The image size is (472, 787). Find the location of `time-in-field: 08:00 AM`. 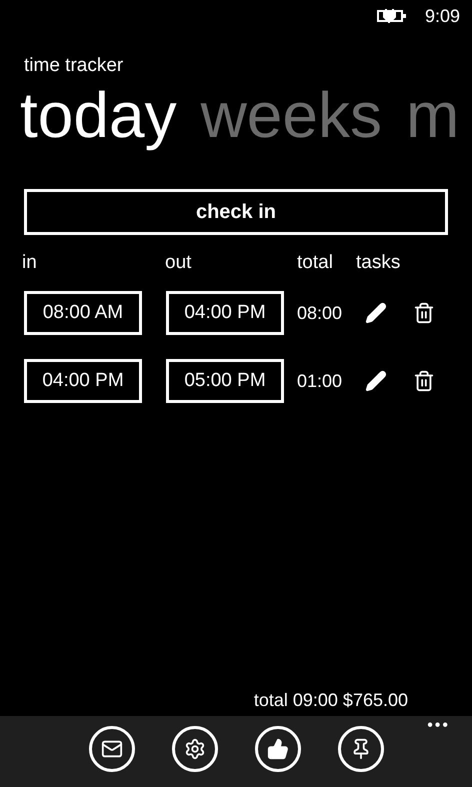

time-in-field: 08:00 AM is located at coordinates (83, 313).